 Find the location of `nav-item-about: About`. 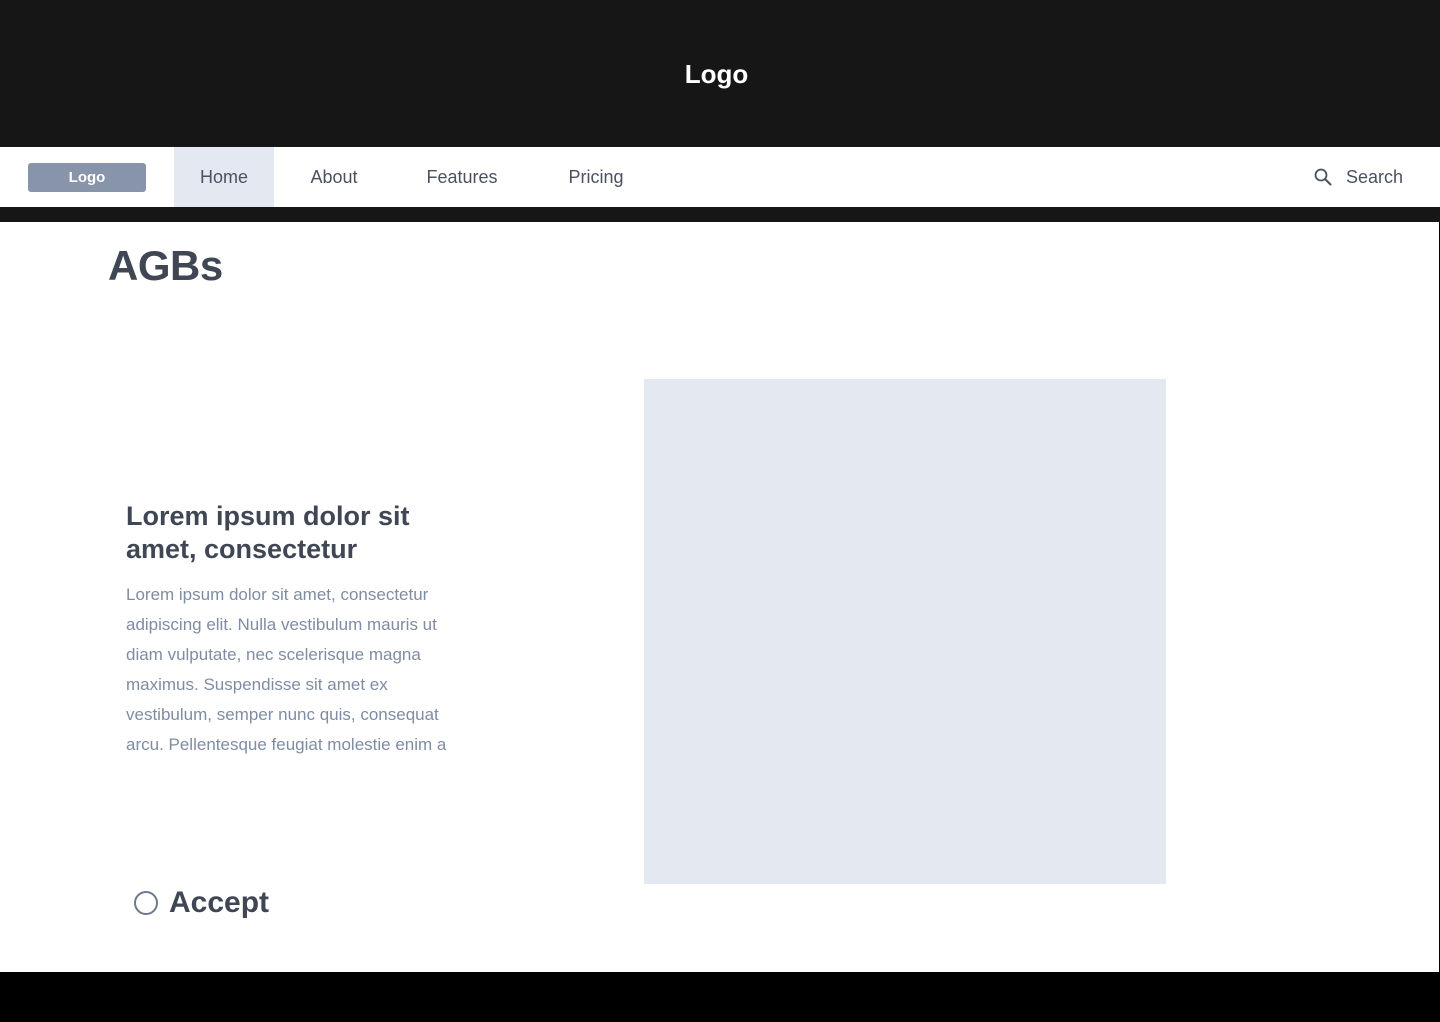

nav-item-about: About is located at coordinates (334, 177).